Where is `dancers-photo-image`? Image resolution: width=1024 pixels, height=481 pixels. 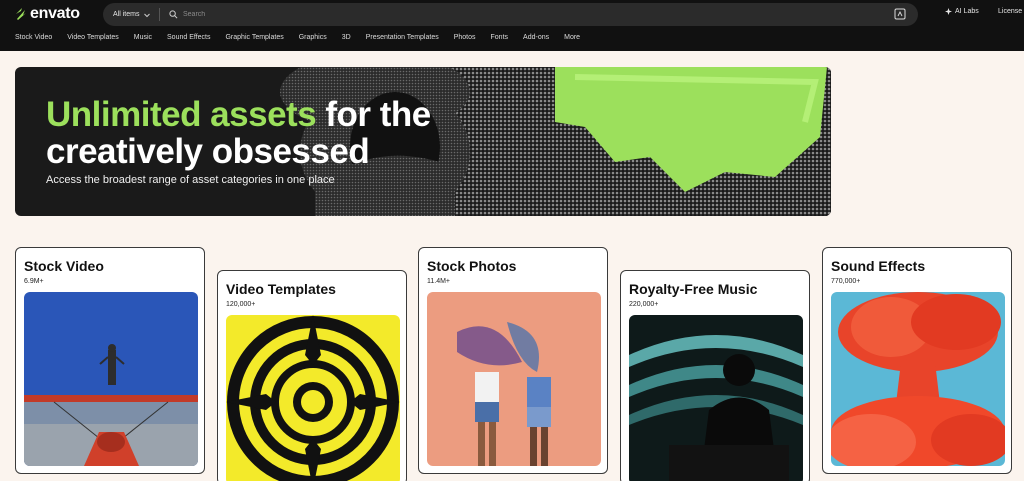 dancers-photo-image is located at coordinates (514, 379).